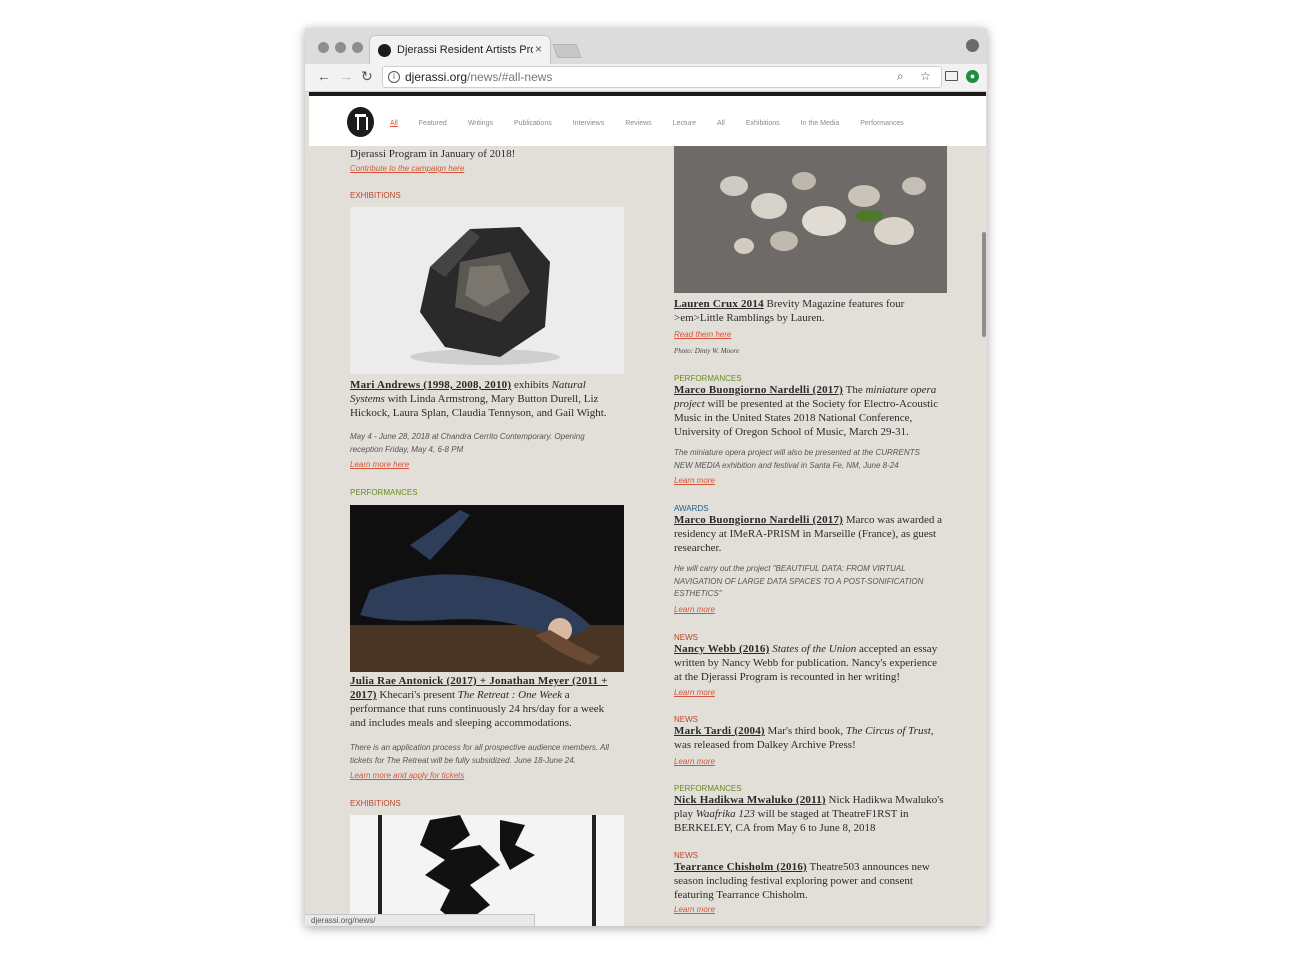  Describe the element at coordinates (707, 351) in the screenshot. I see `photo-credit: Photo: Dinty W. Moore` at that location.